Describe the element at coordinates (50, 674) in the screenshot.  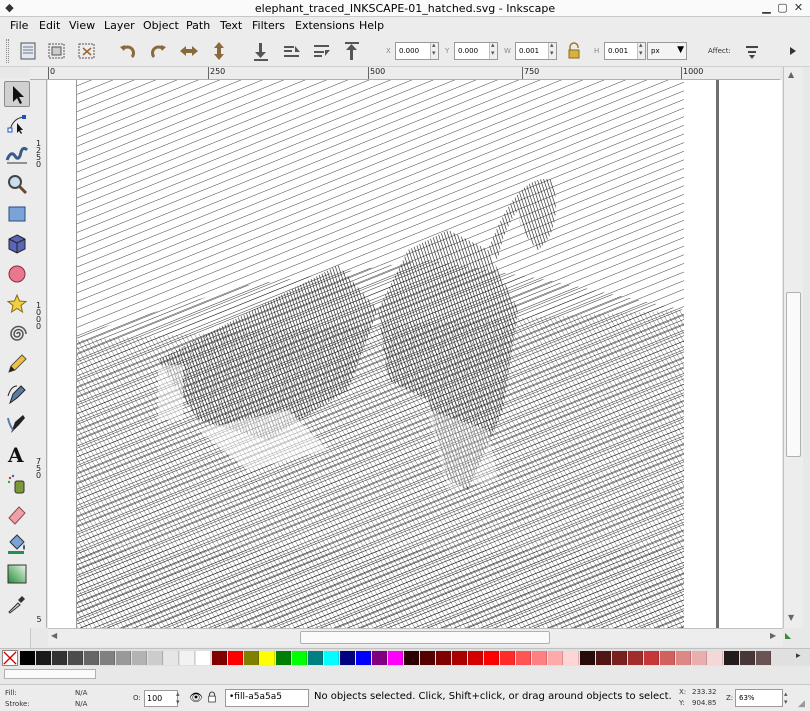
I see `palette-scroll-thumb` at that location.